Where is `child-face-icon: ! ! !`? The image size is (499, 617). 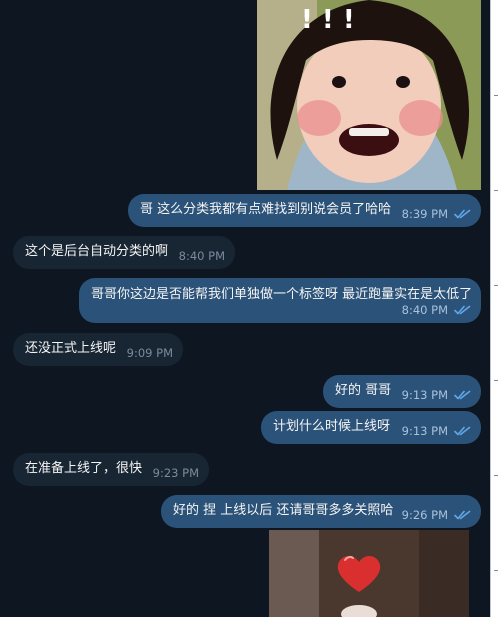 child-face-icon: ! ! ! is located at coordinates (369, 95).